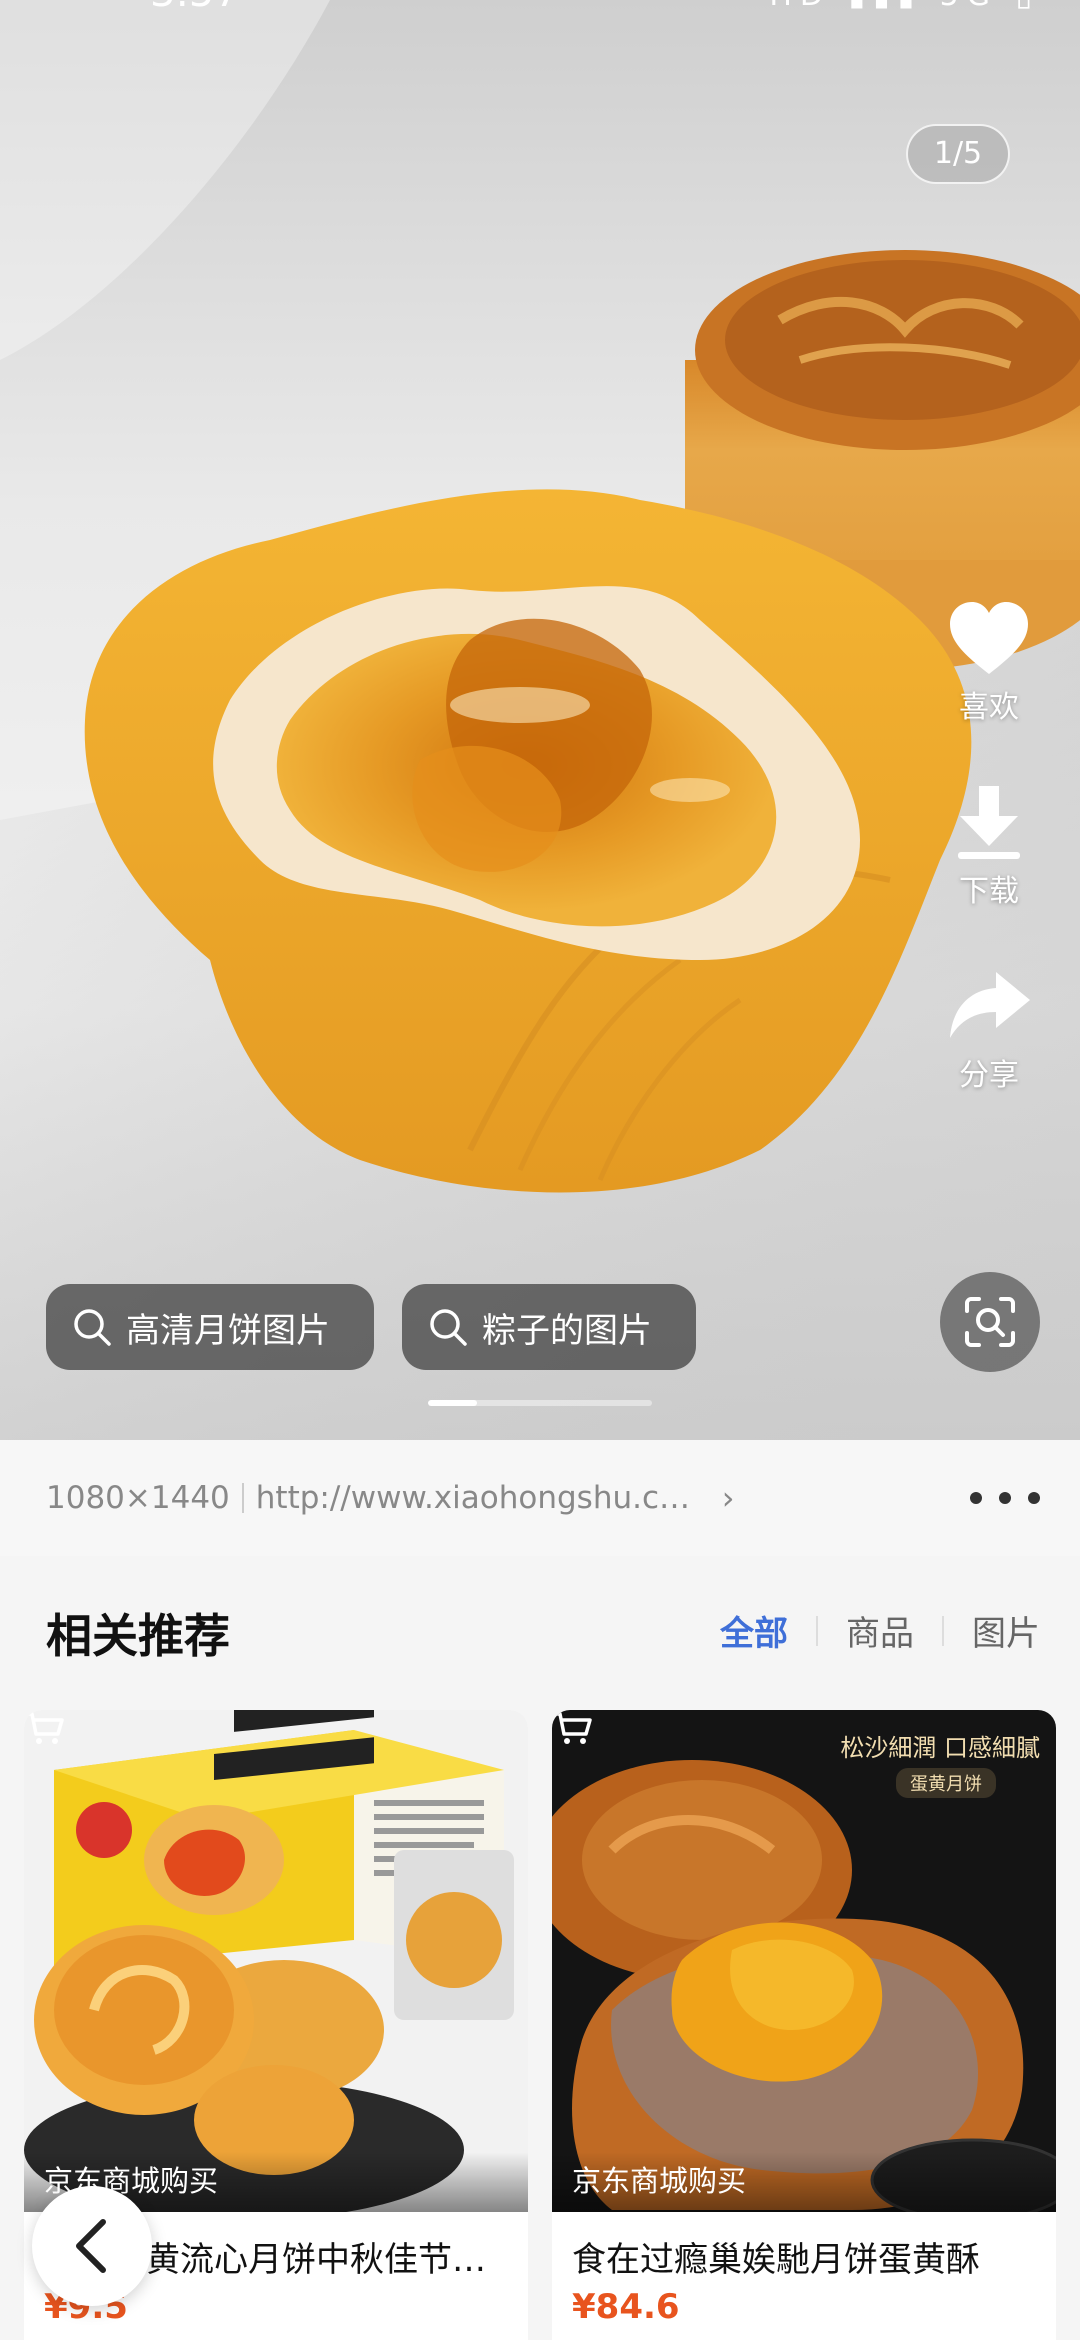 Image resolution: width=1080 pixels, height=2340 pixels. What do you see at coordinates (138, 1498) in the screenshot?
I see `image-dimensions: 1080×1440` at bounding box center [138, 1498].